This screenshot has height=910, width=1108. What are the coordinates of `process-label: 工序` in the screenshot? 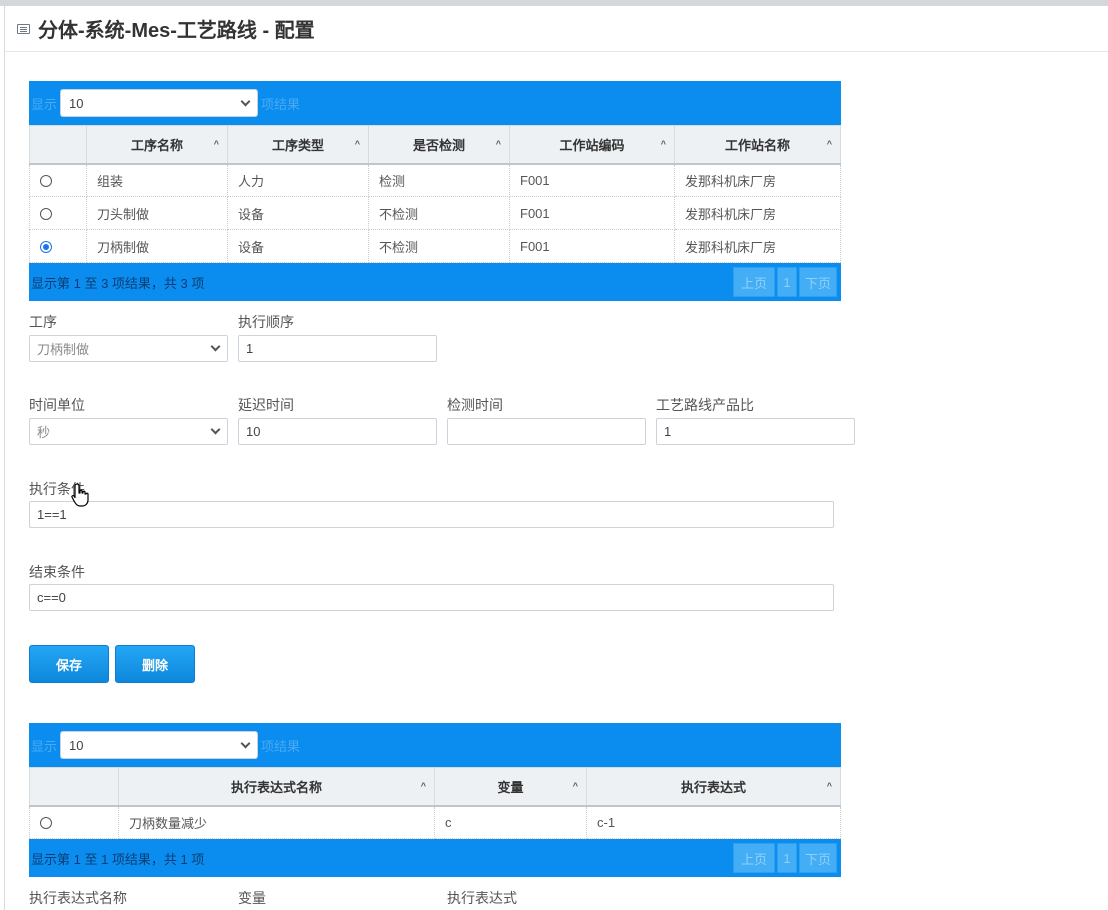 It's located at (43, 322).